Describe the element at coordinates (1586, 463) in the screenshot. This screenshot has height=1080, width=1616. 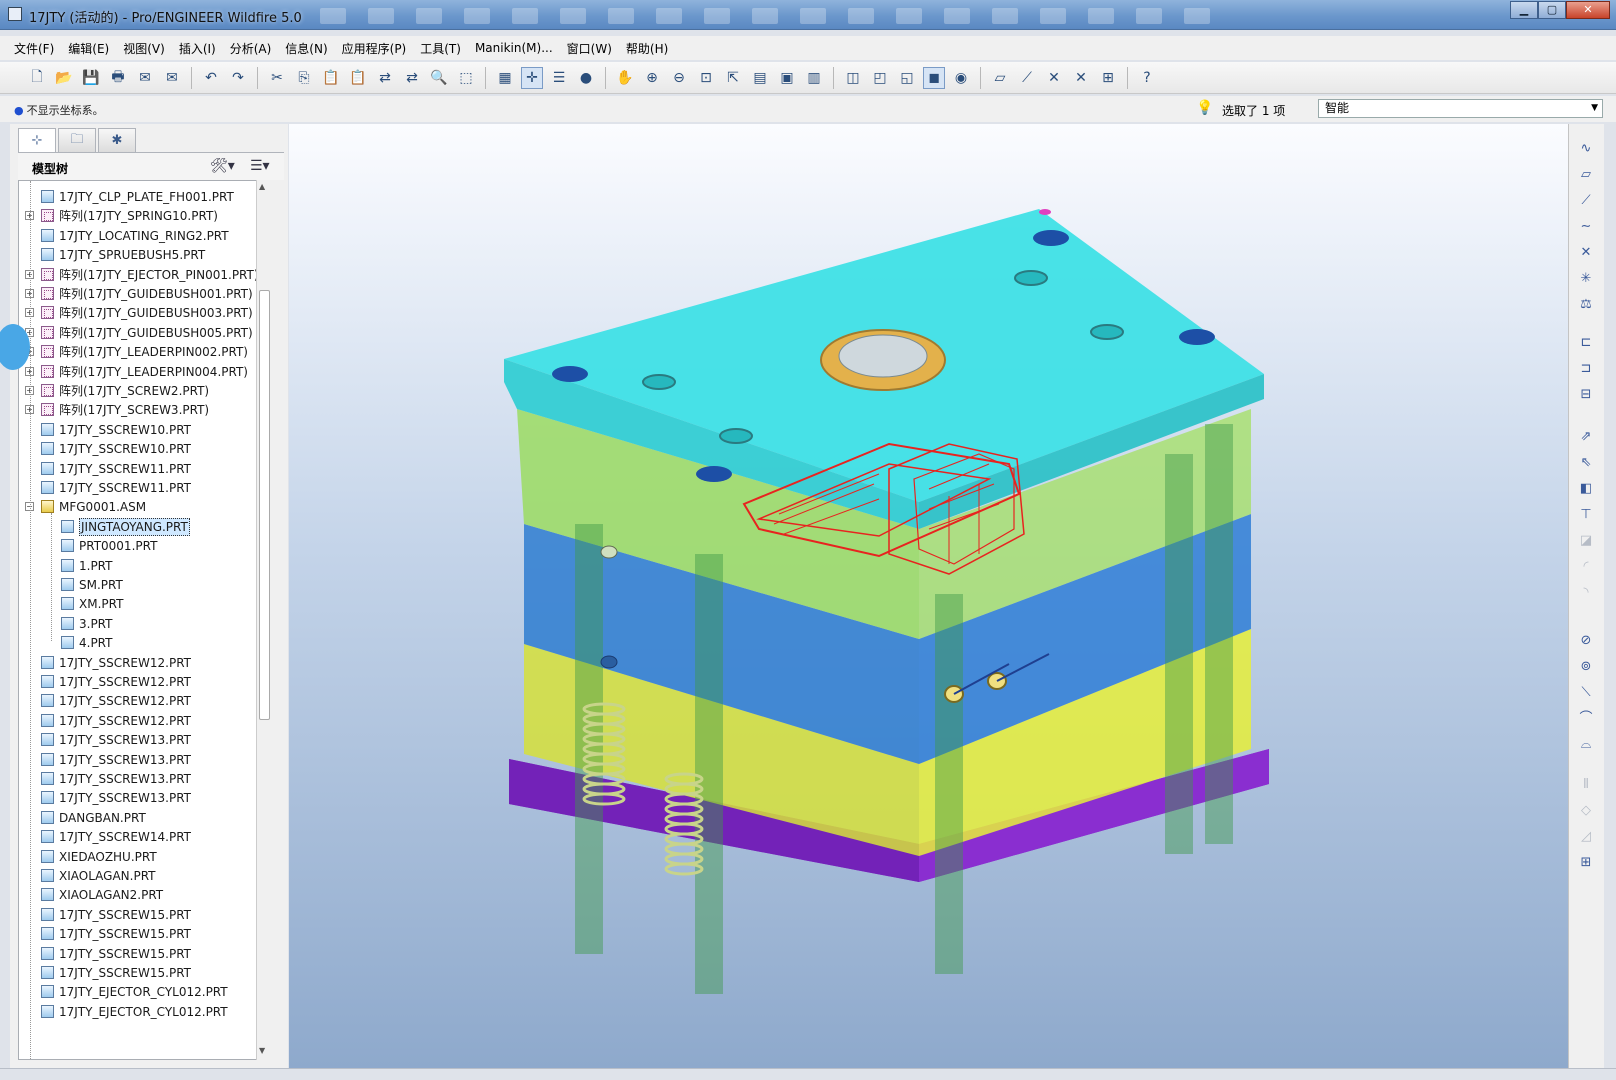
I see `cavity-icon: ⇖` at that location.